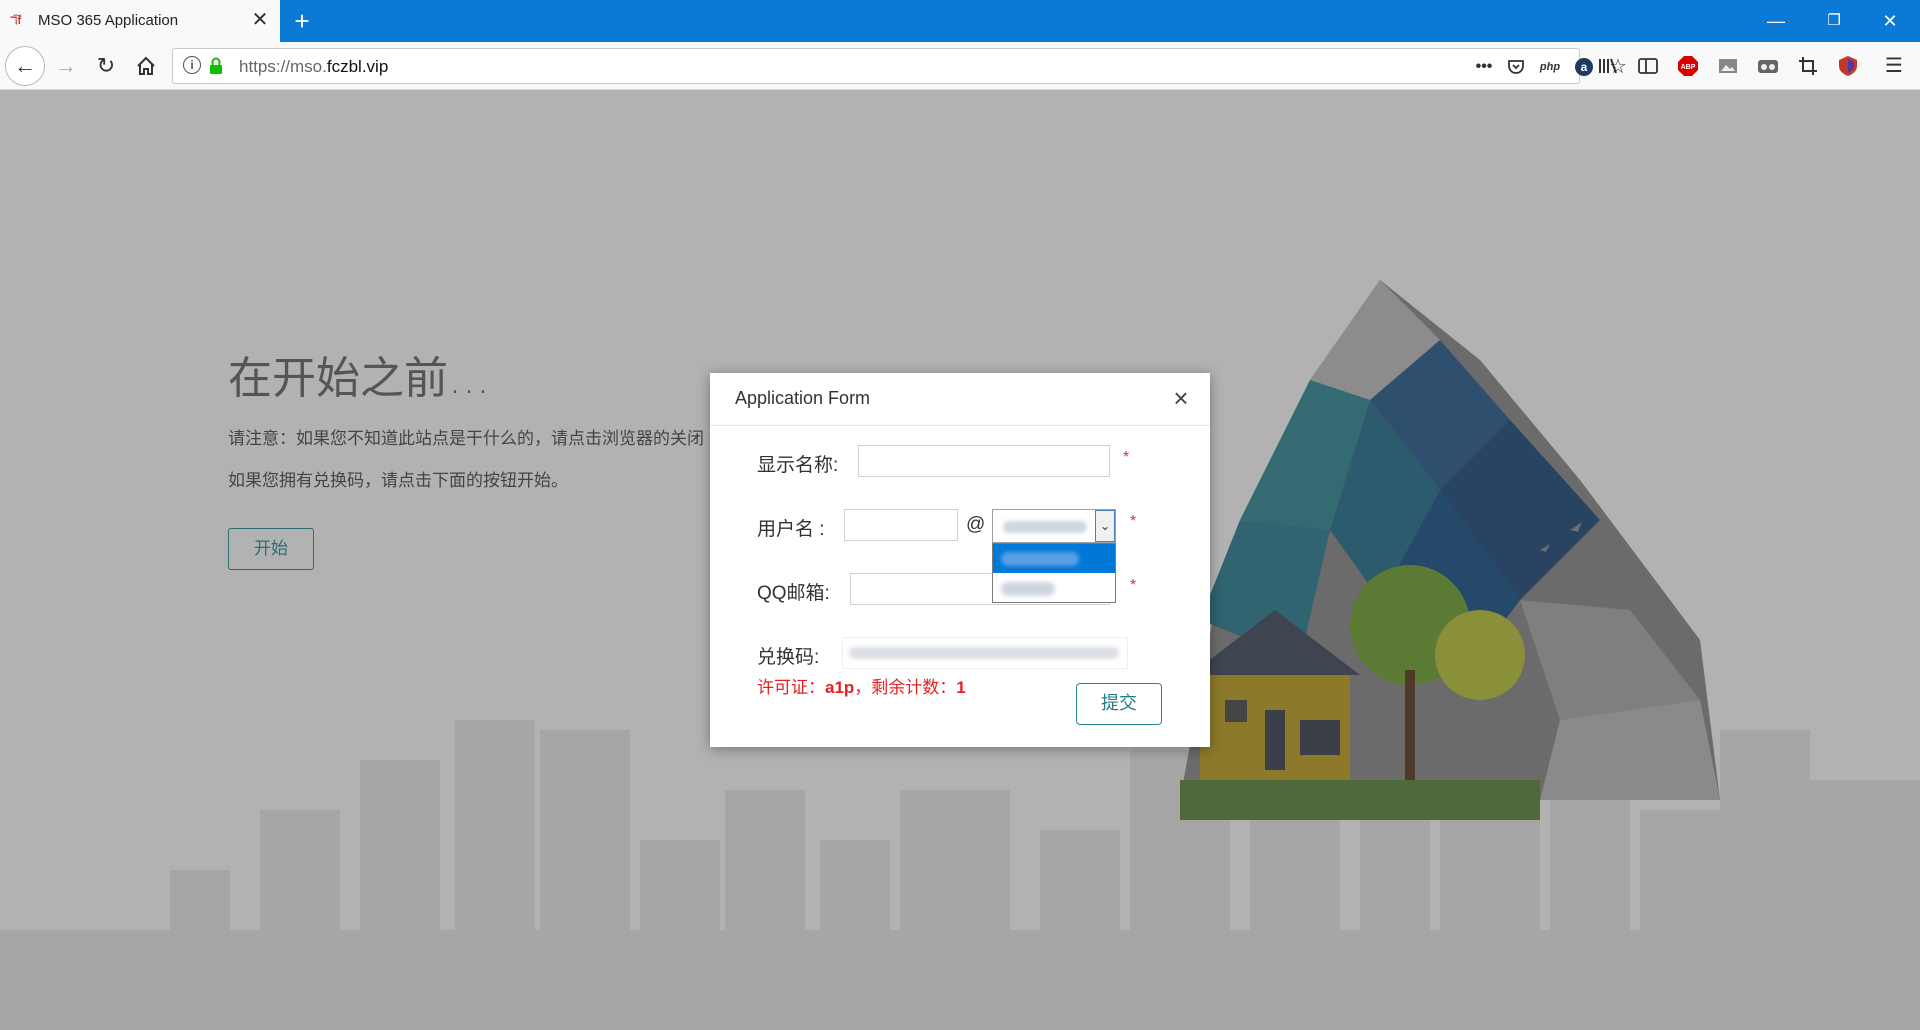 Image resolution: width=1920 pixels, height=1030 pixels. Describe the element at coordinates (1728, 66) in the screenshot. I see `image-extension-icon` at that location.